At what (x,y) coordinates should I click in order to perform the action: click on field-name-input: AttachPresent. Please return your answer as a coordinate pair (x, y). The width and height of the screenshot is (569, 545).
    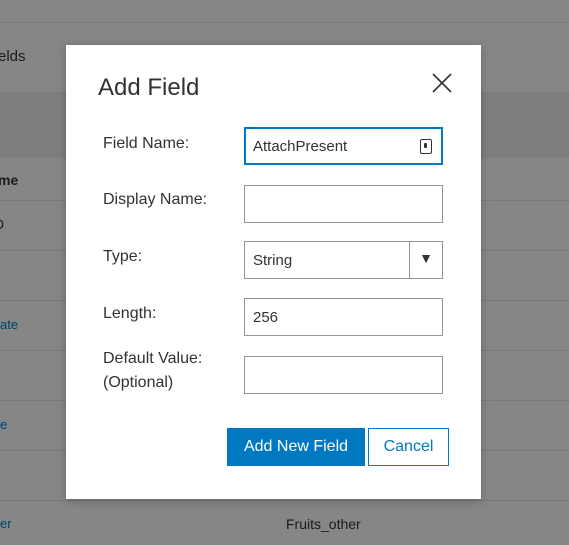
    Looking at the image, I should click on (343, 146).